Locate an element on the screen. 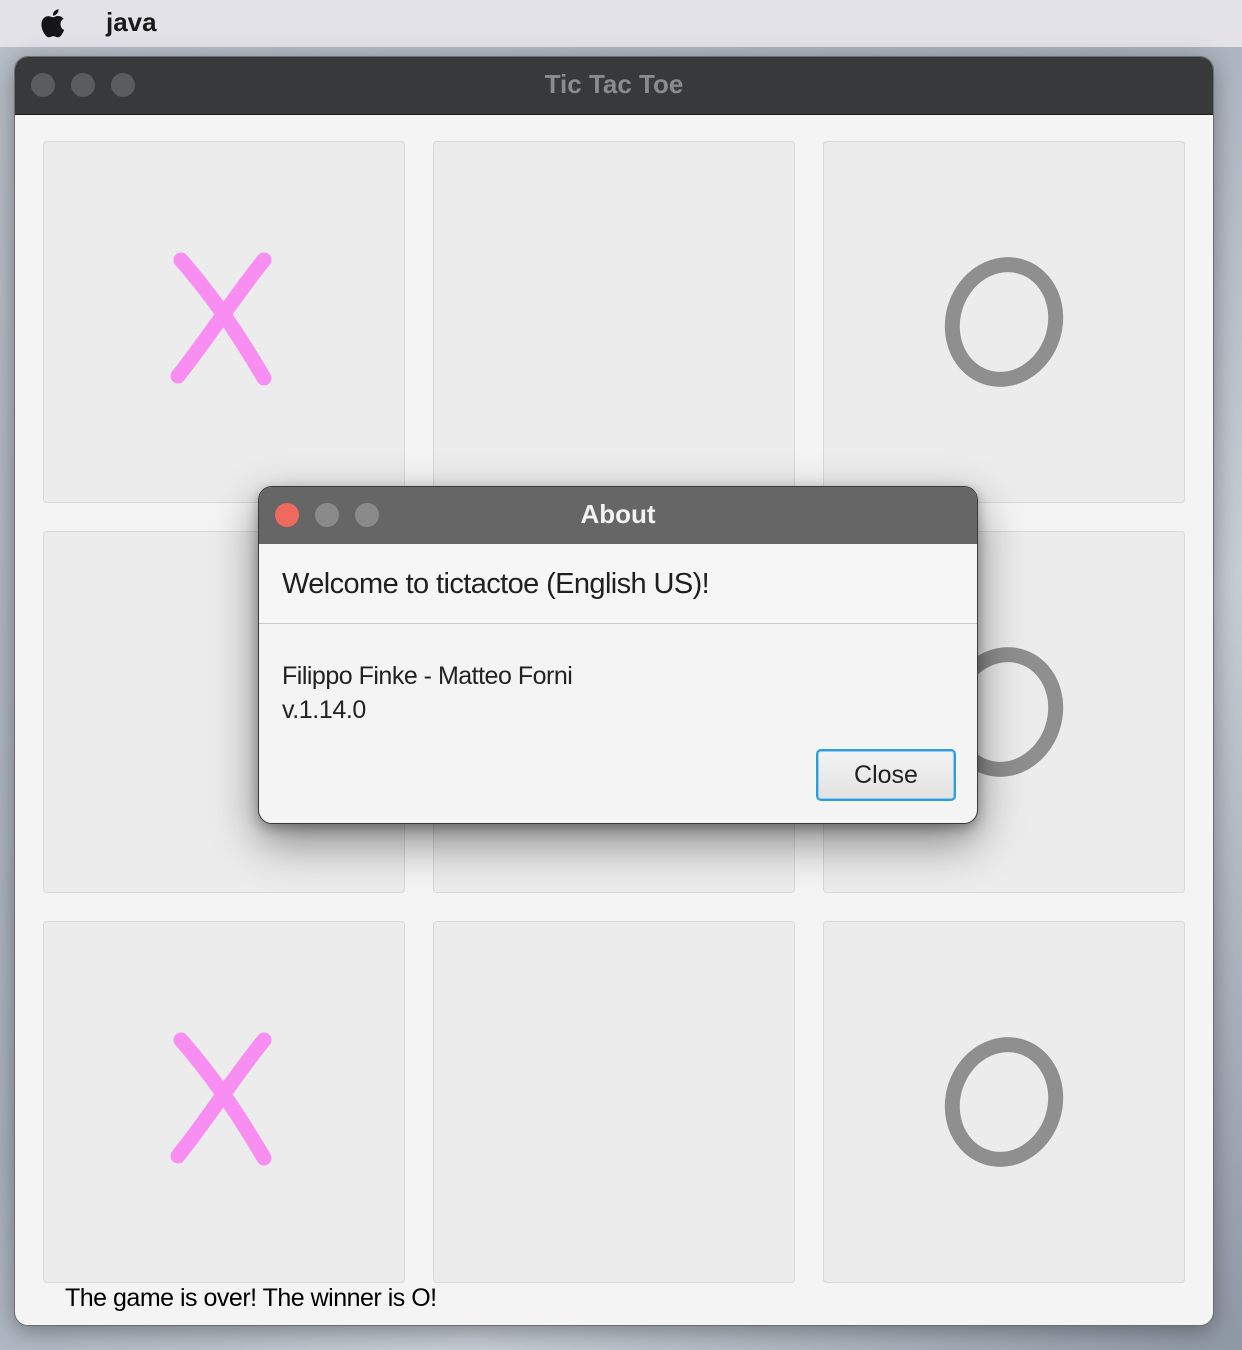 This screenshot has height=1350, width=1242. dialog-authors-text: Filippo Finke - Matteo Forni is located at coordinates (427, 676).